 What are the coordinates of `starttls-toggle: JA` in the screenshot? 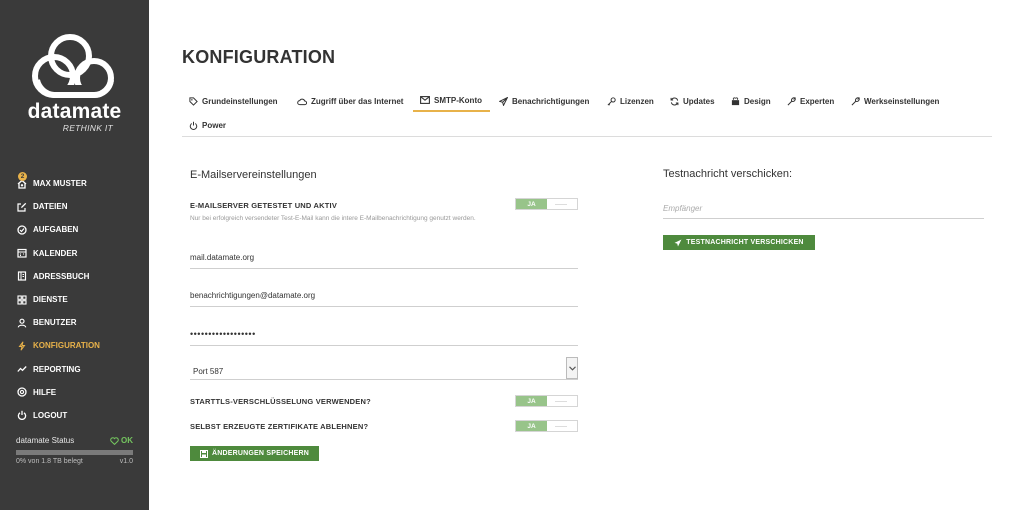 It's located at (546, 401).